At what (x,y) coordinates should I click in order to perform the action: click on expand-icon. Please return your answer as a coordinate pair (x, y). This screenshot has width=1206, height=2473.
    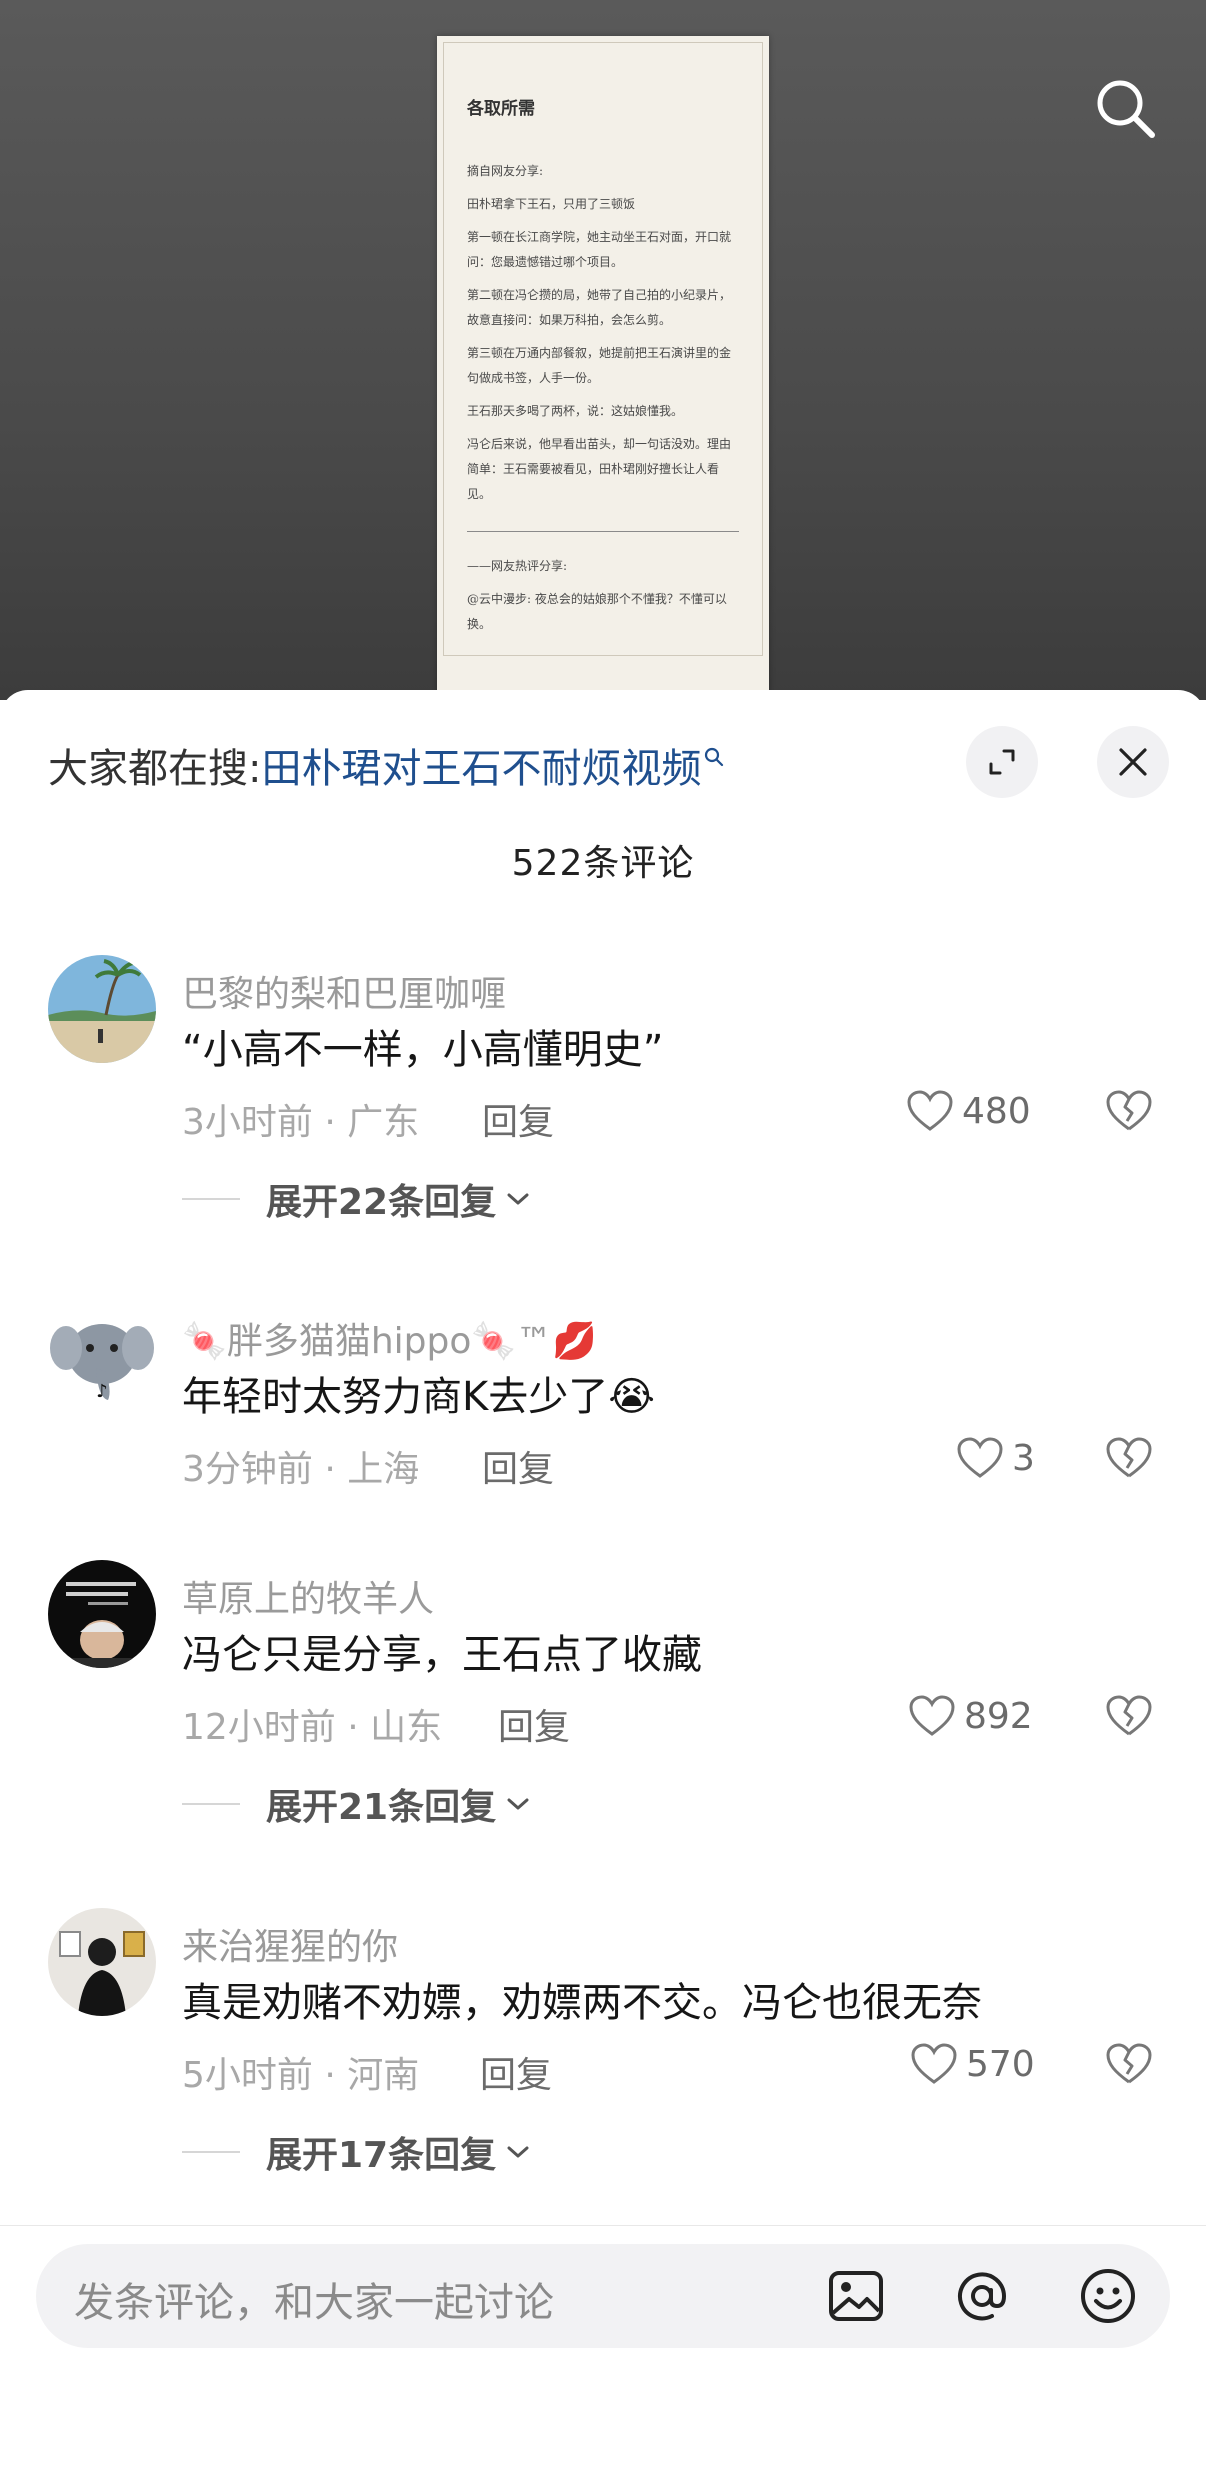
    Looking at the image, I should click on (1002, 762).